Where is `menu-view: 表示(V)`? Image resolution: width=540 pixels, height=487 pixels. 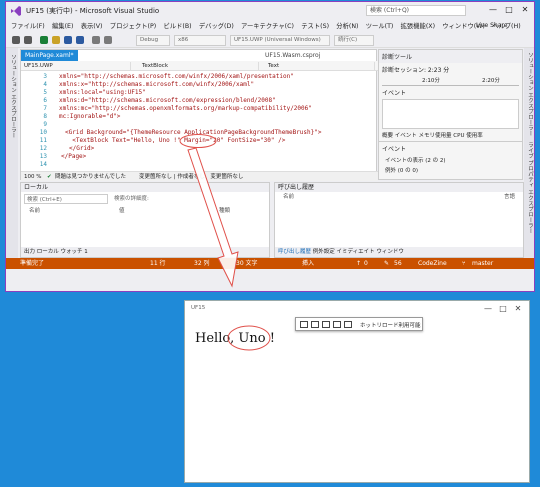 menu-view: 表示(V) is located at coordinates (92, 26).